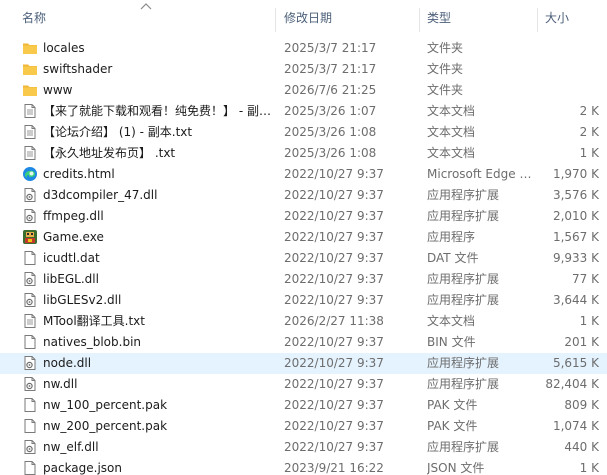 This screenshot has width=607, height=475. What do you see at coordinates (581, 405) in the screenshot?
I see `file-size: 809 K` at bounding box center [581, 405].